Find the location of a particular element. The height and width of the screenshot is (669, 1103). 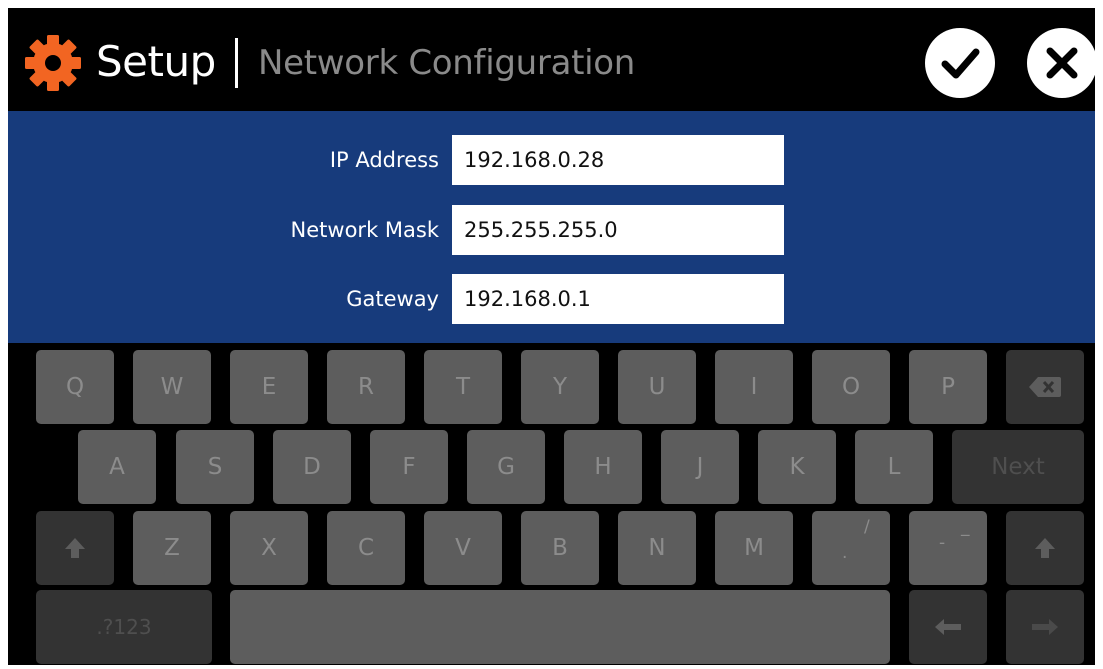

shift-key-right is located at coordinates (1045, 548).